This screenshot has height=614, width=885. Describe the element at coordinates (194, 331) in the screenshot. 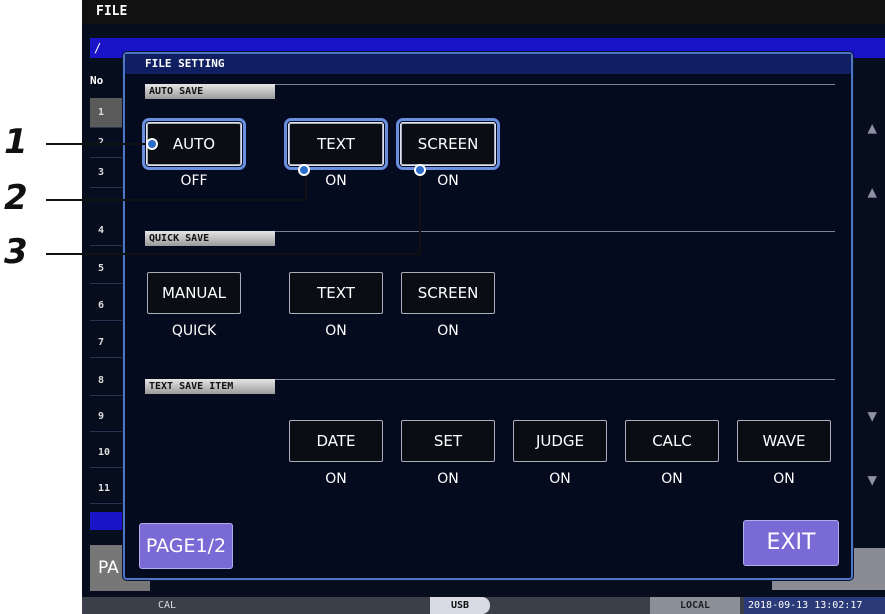

I see `quick-save-mode-value: QUICK` at that location.